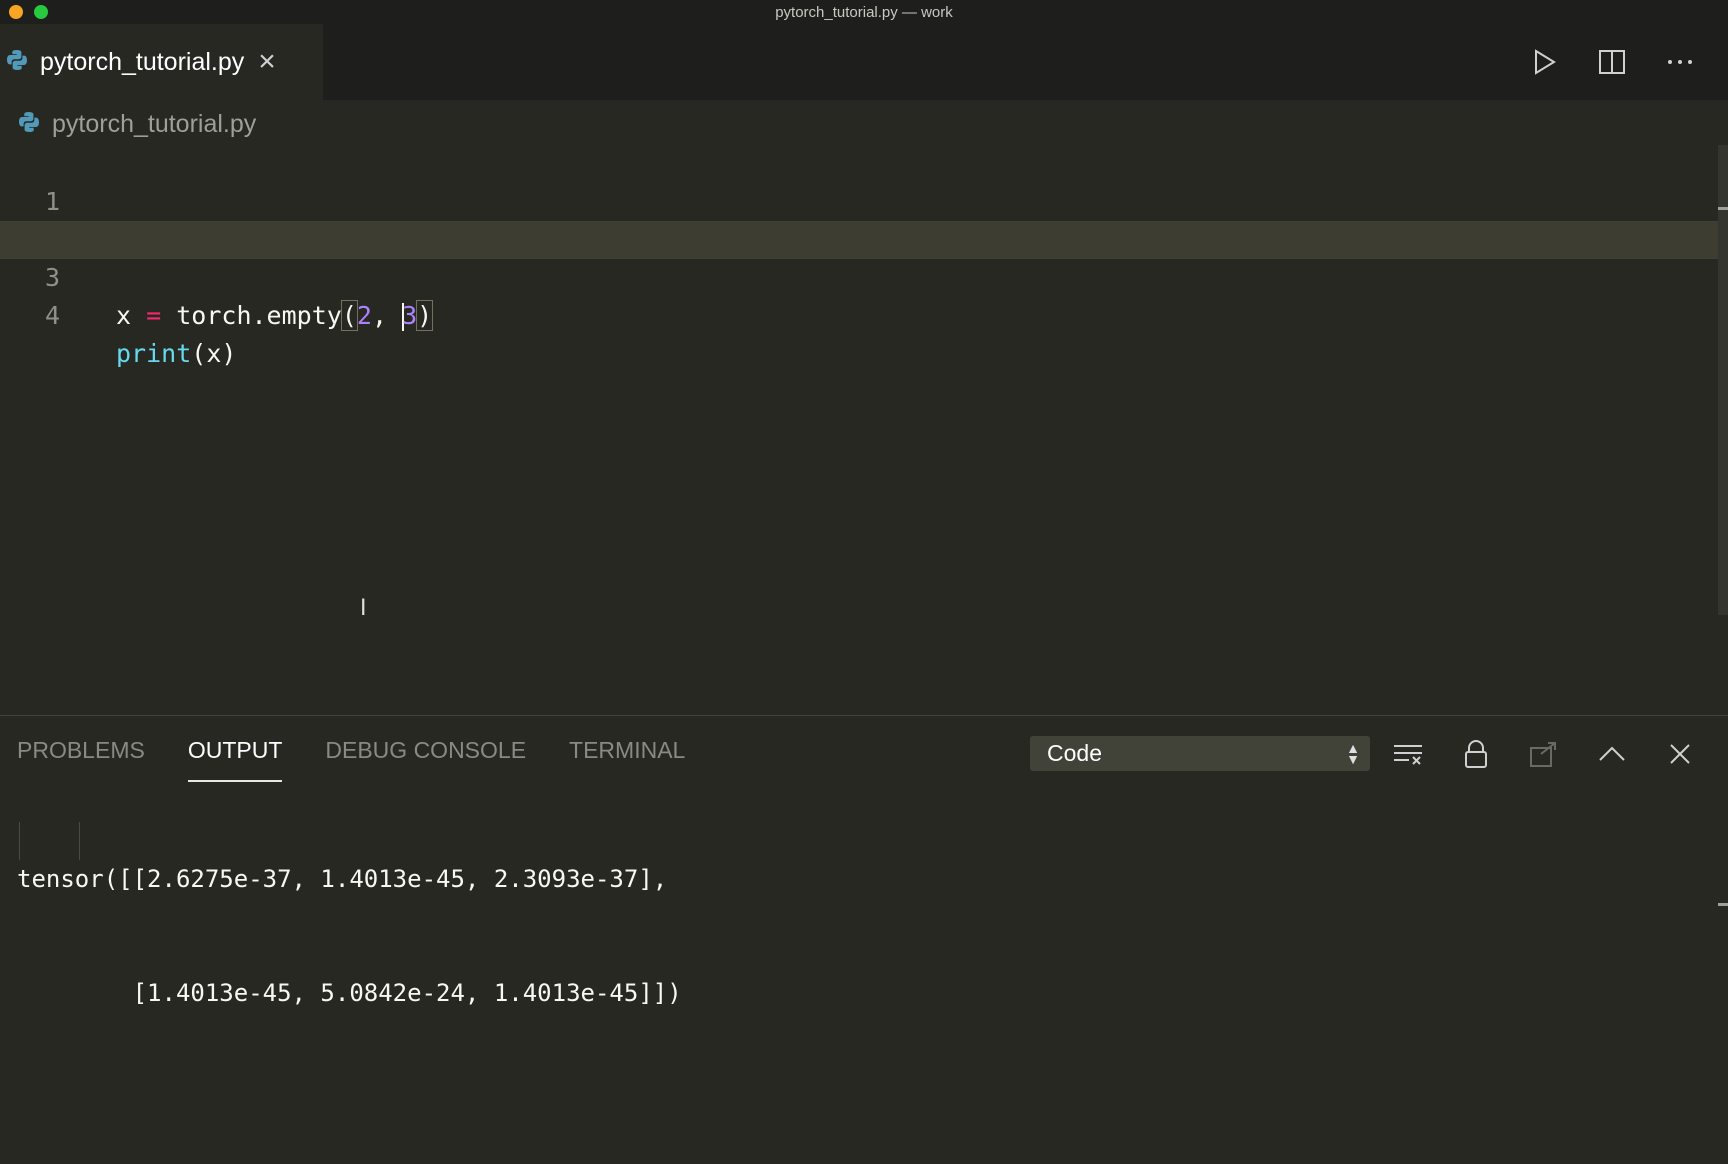 Image resolution: width=1728 pixels, height=1164 pixels. What do you see at coordinates (410, 315) in the screenshot?
I see `code-number: 3` at bounding box center [410, 315].